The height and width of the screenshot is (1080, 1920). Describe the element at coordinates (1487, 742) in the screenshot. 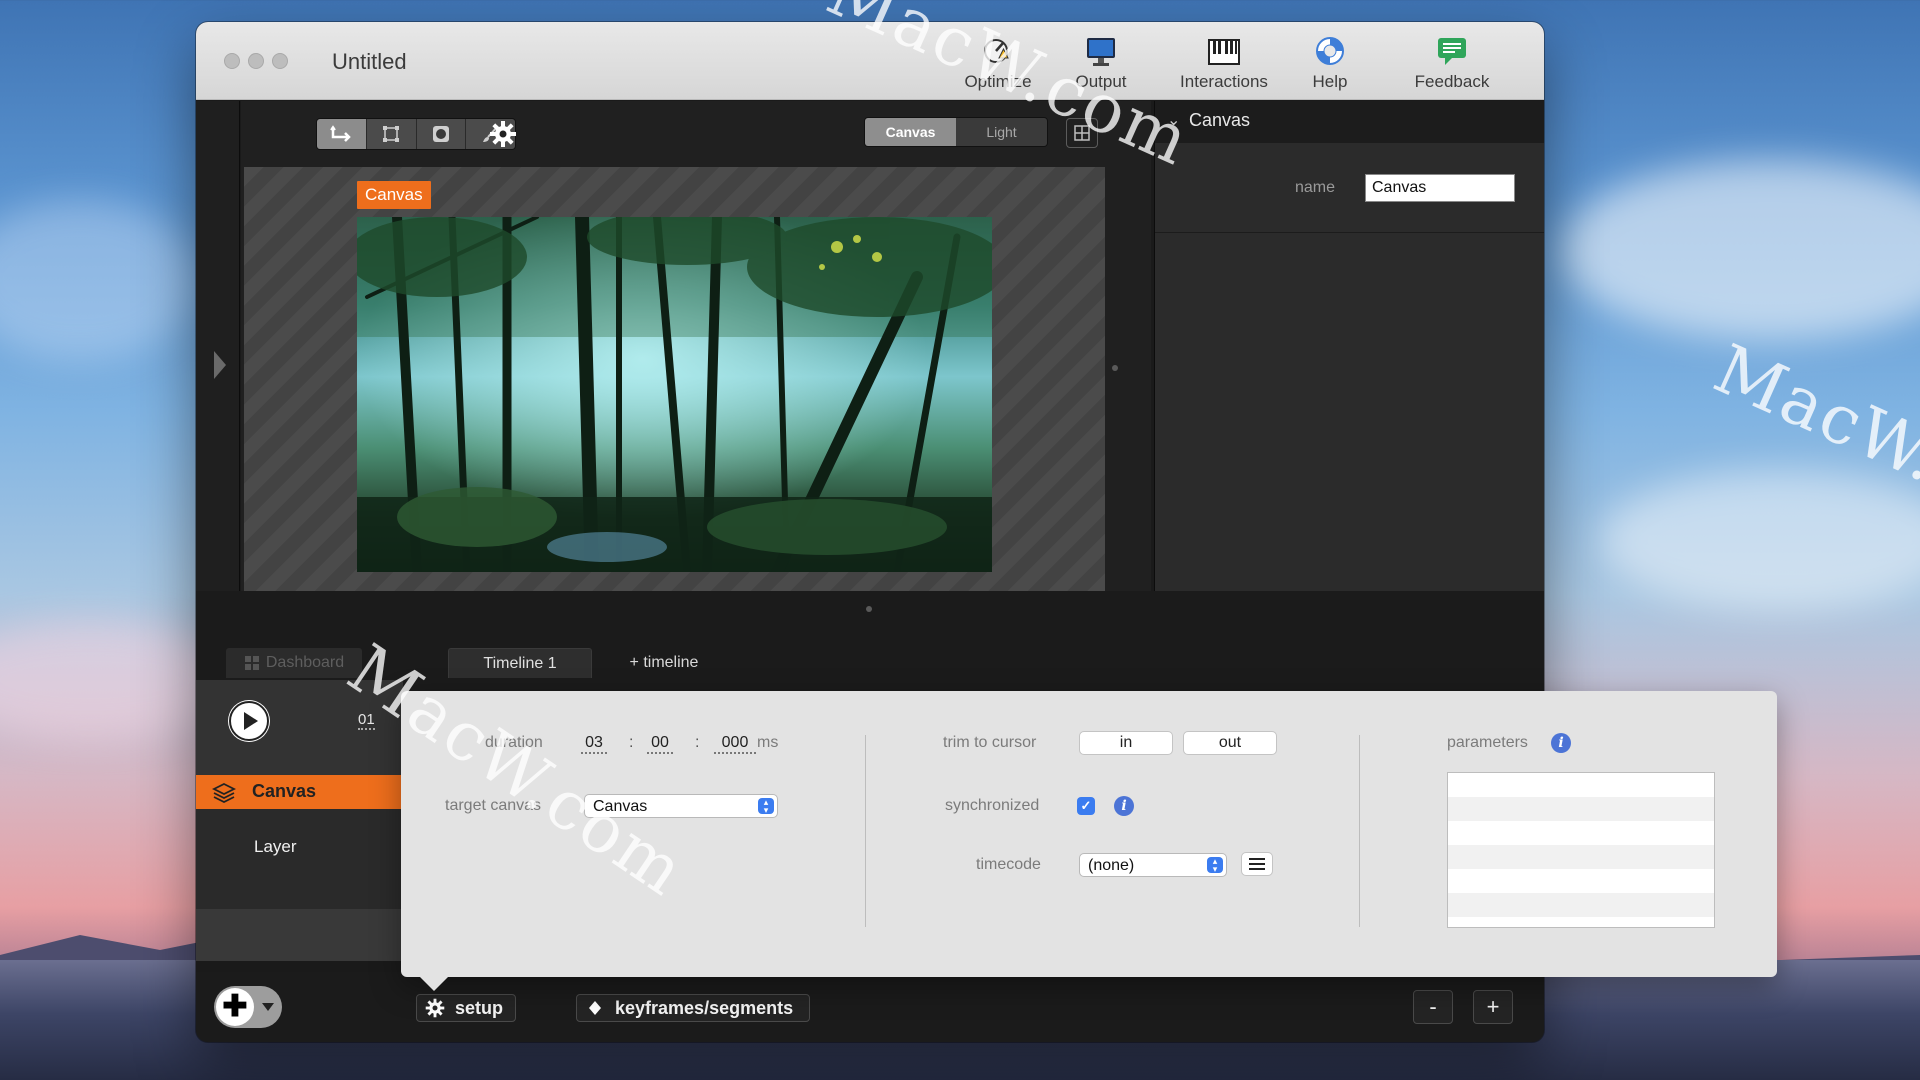

I see `parameters-label: parameters` at that location.